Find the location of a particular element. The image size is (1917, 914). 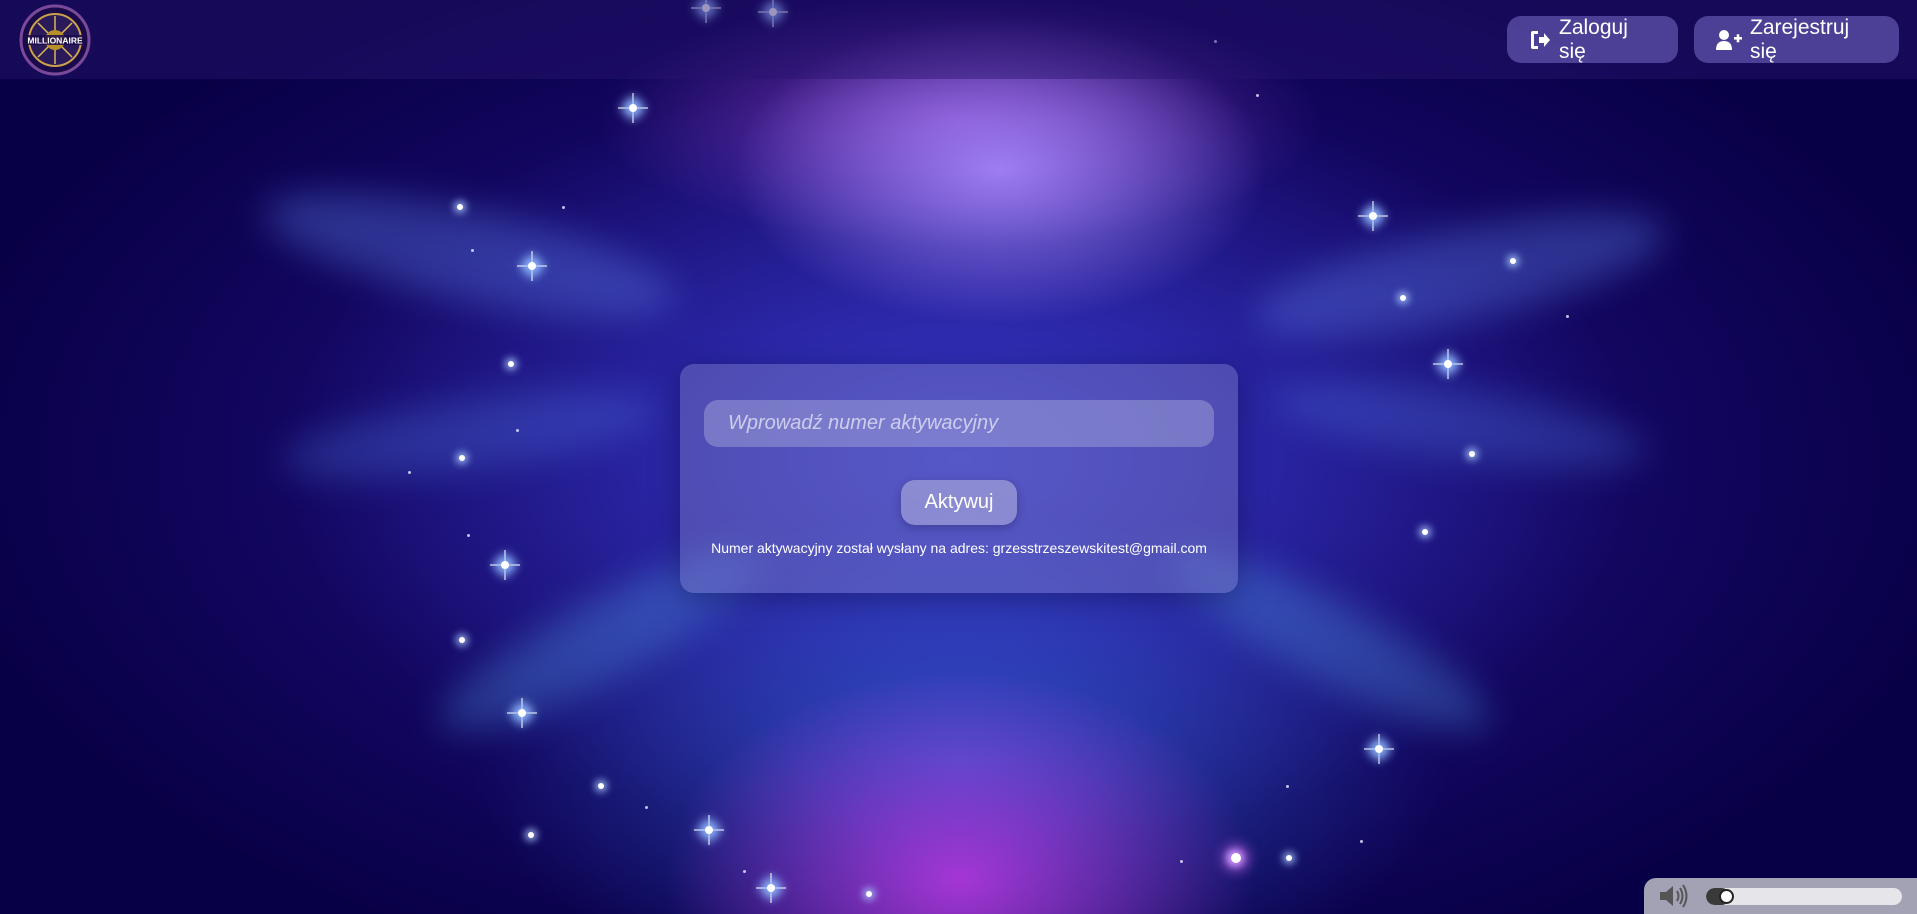

login-button: Zaloguj się is located at coordinates (1592, 39).